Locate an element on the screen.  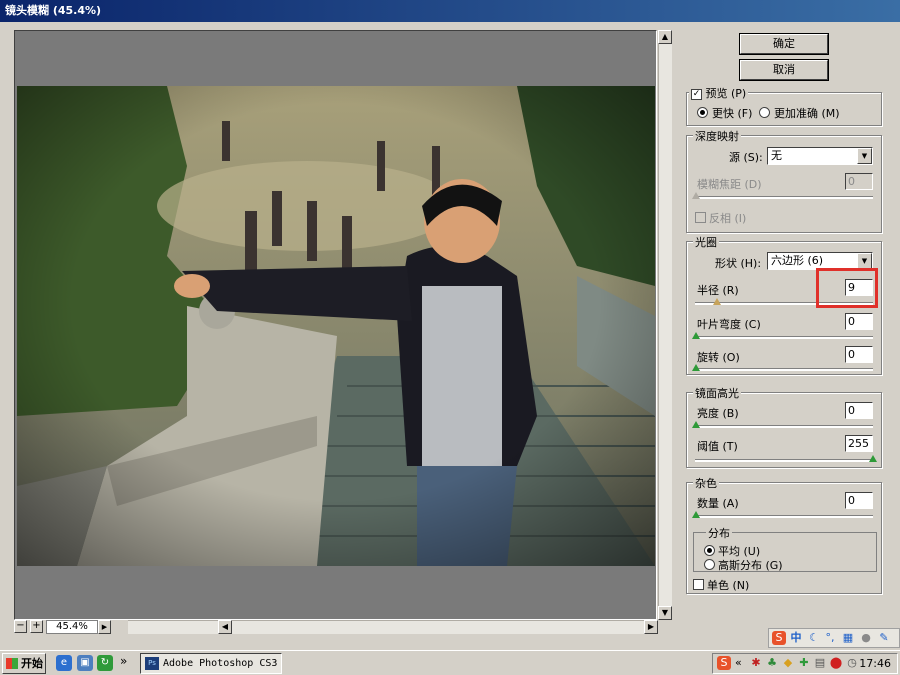
ok-button: 确定 is located at coordinates (784, 44).